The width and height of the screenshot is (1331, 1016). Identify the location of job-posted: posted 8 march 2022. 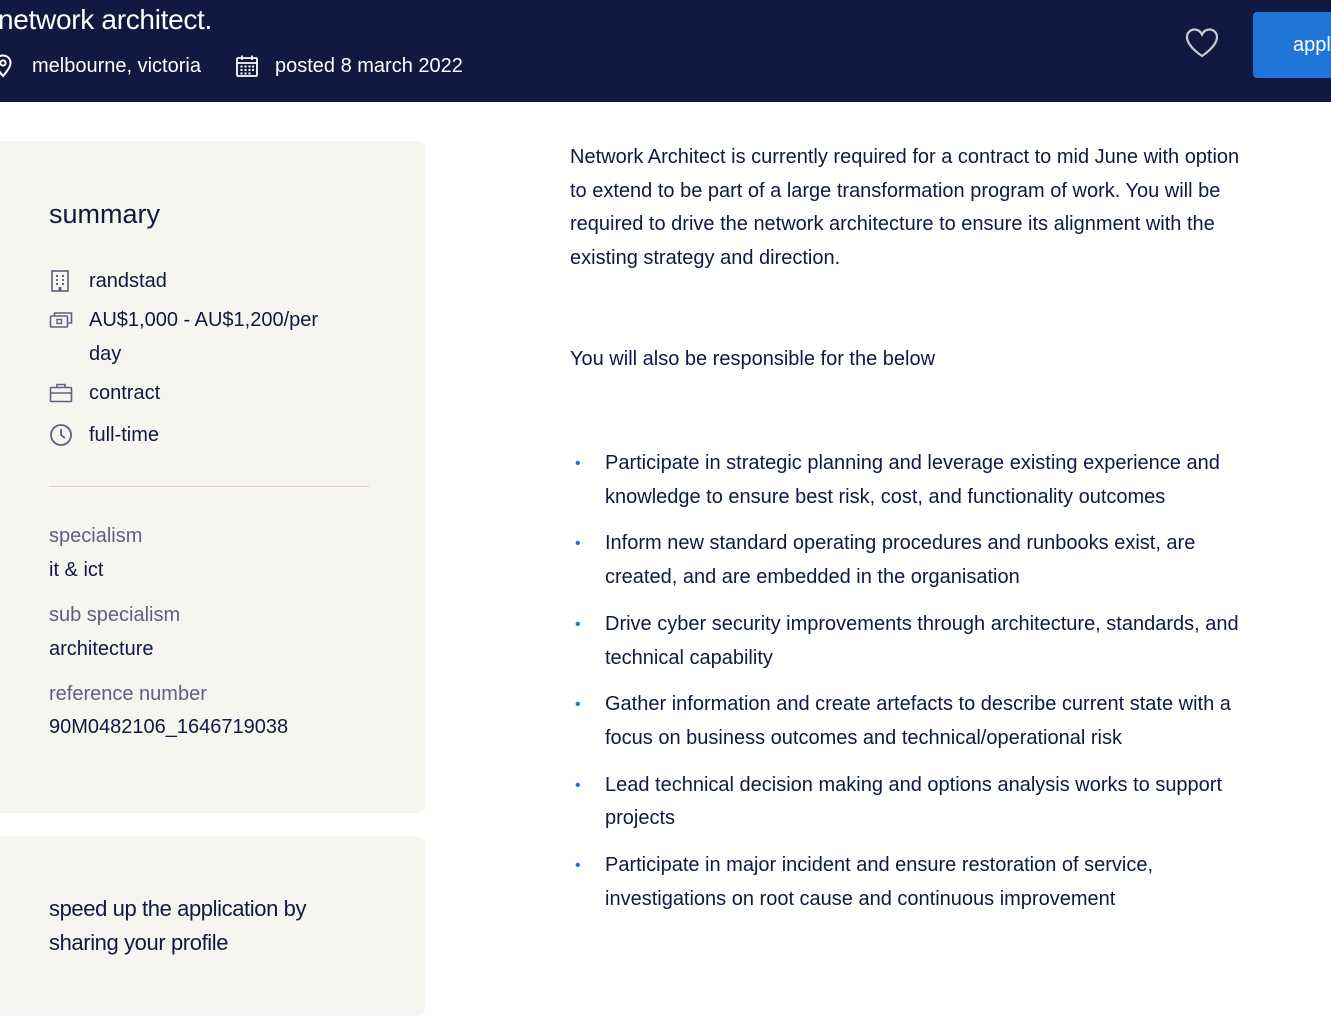
(332, 66).